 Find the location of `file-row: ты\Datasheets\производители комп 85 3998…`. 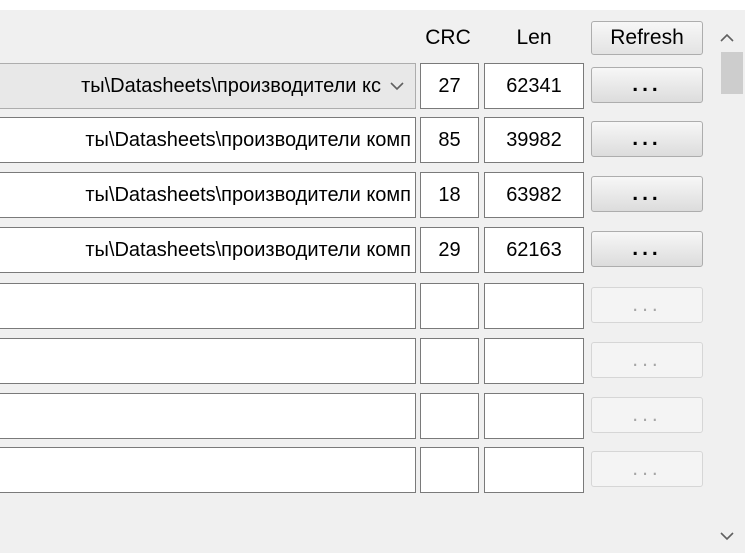

file-row: ты\Datasheets\производители комп 85 3998… is located at coordinates (355, 140).